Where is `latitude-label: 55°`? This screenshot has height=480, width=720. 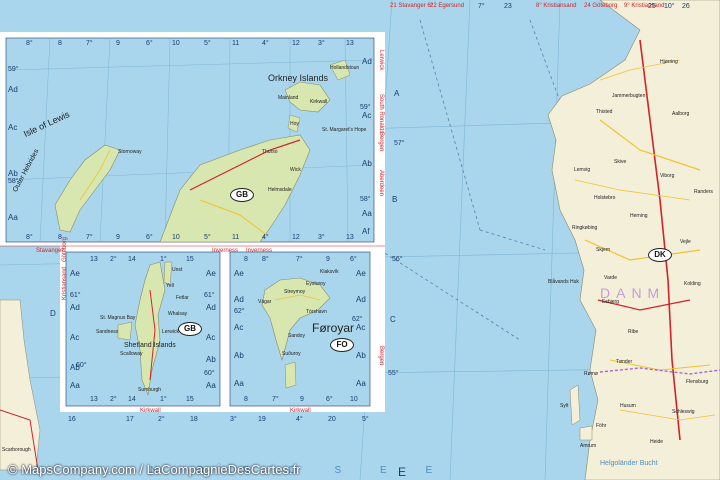 latitude-label: 55° is located at coordinates (393, 373).